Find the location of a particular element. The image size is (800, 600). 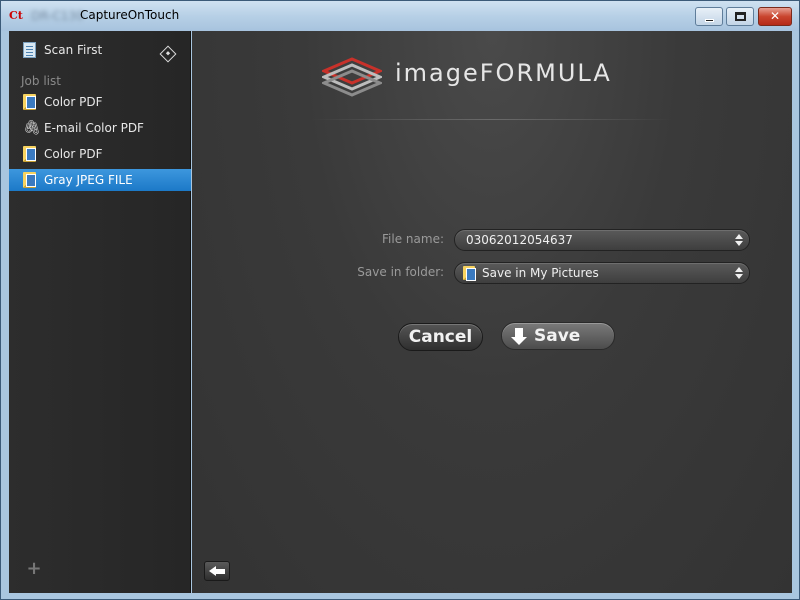

job-list-heading: Job list is located at coordinates (41, 81).